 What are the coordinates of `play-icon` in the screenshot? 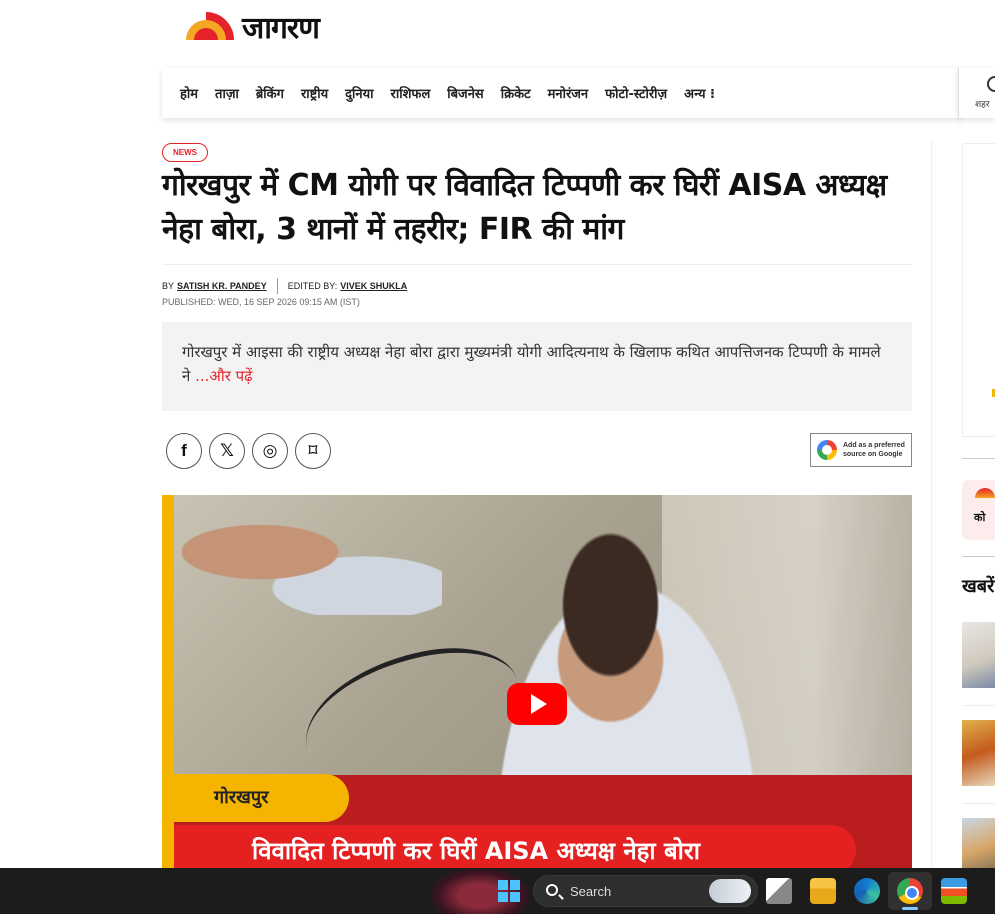 It's located at (539, 704).